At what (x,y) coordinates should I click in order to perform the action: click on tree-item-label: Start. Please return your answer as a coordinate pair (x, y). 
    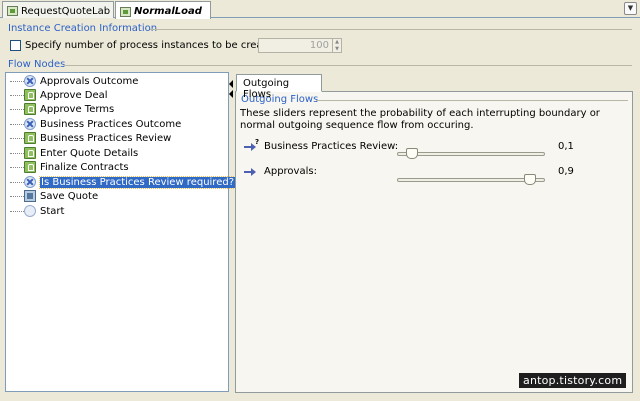
    Looking at the image, I should click on (52, 211).